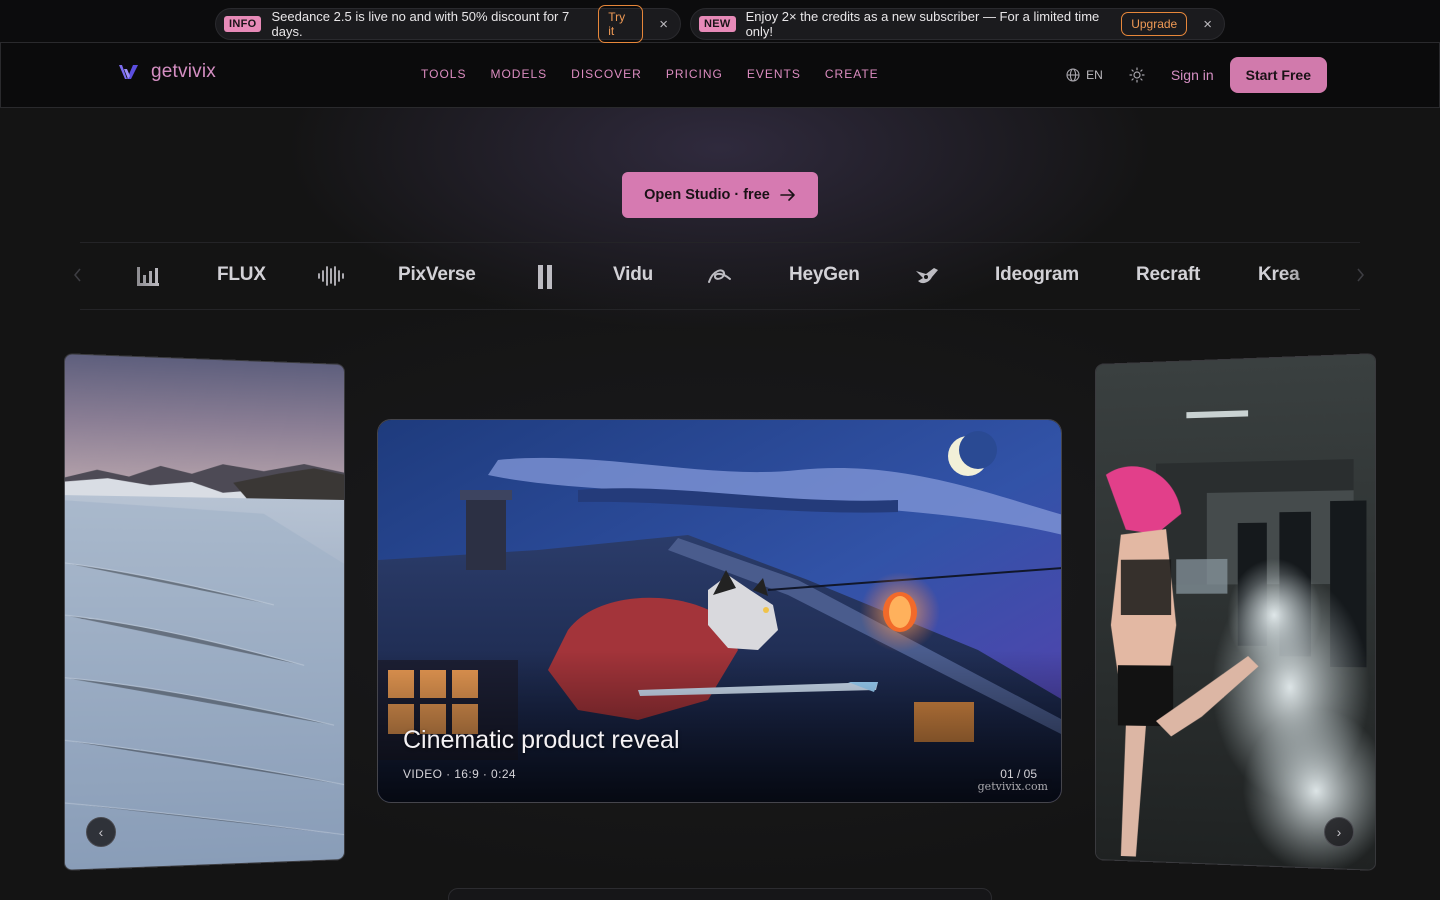  I want to click on new-tag: NEW, so click(717, 24).